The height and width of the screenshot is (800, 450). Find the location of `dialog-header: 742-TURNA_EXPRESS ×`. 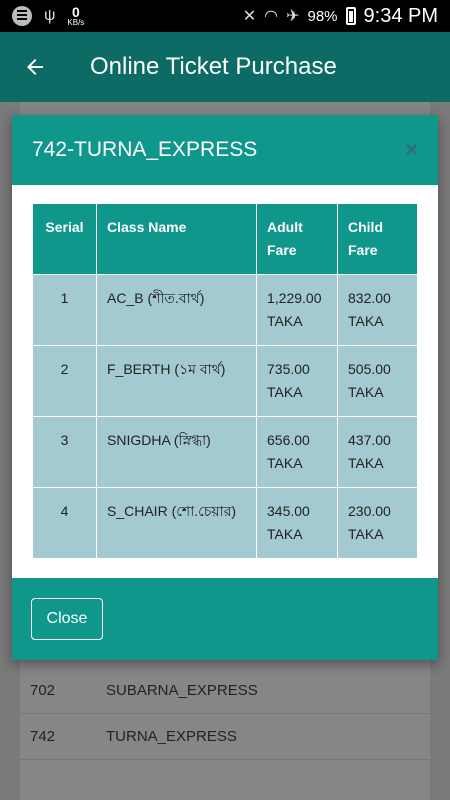

dialog-header: 742-TURNA_EXPRESS × is located at coordinates (225, 150).